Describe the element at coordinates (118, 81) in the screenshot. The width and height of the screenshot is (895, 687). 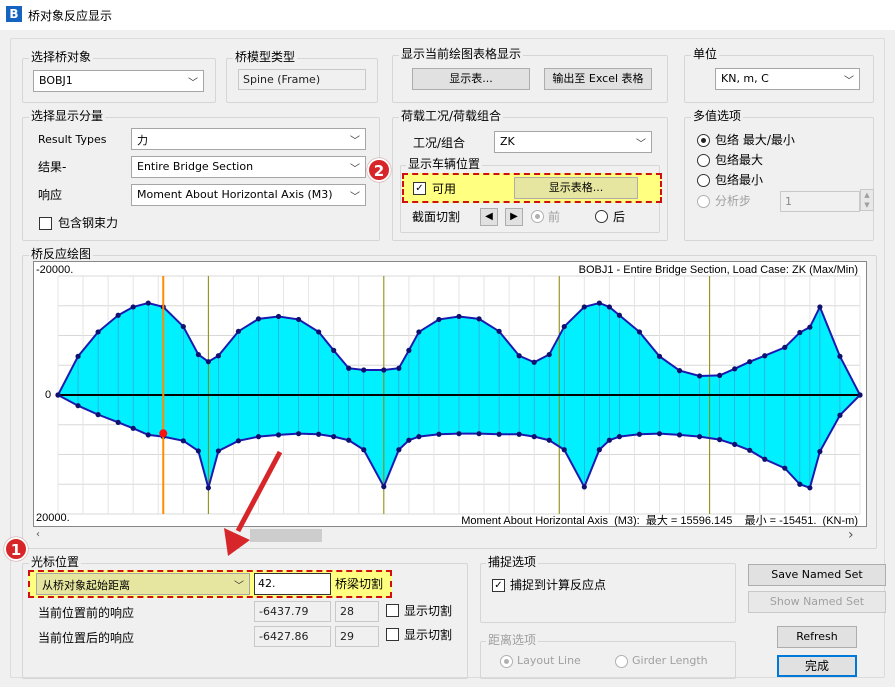
I see `bridge-object-select: BOBJ1 ﹀` at that location.